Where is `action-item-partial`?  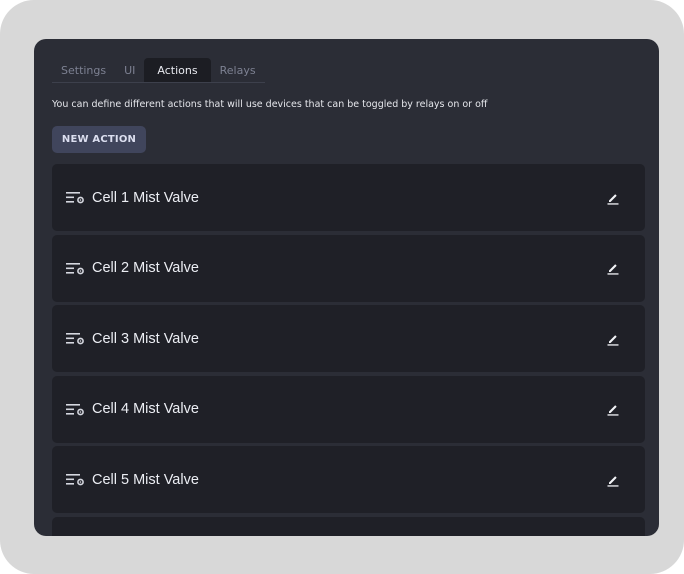
action-item-partial is located at coordinates (348, 526).